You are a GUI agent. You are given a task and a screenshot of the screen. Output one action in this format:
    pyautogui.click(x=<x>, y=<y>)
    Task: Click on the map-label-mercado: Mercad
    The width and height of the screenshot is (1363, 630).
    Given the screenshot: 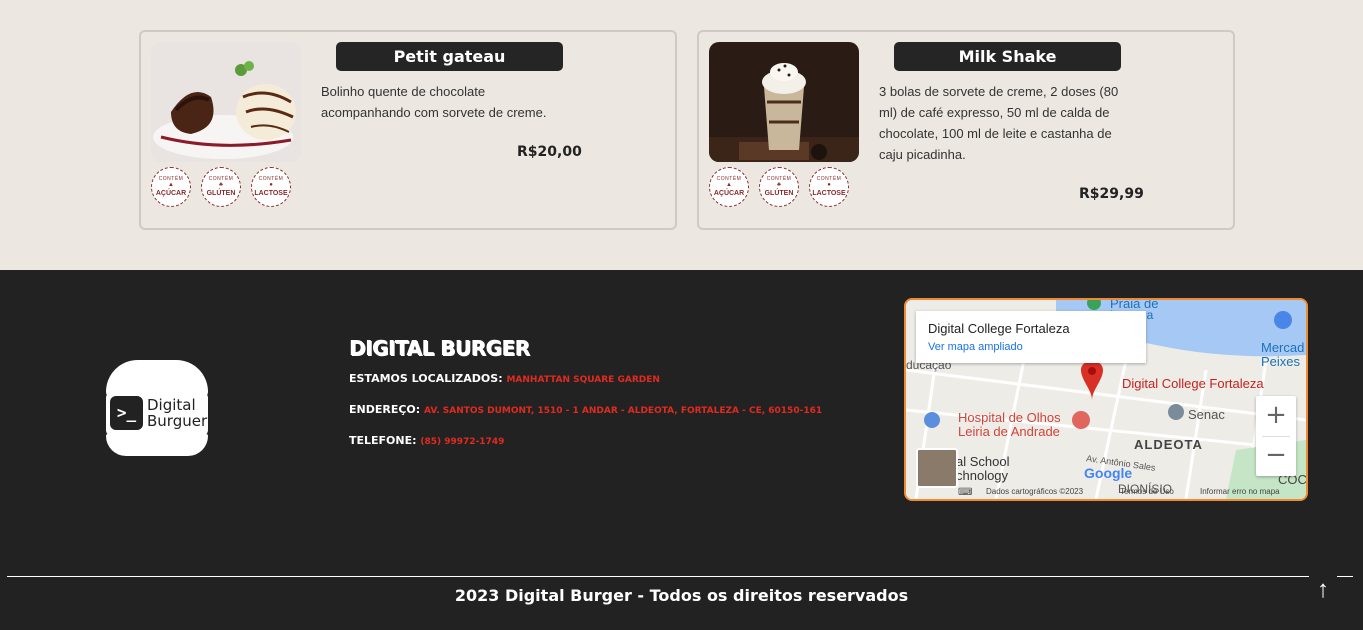 What is the action you would take?
    pyautogui.click(x=1283, y=347)
    